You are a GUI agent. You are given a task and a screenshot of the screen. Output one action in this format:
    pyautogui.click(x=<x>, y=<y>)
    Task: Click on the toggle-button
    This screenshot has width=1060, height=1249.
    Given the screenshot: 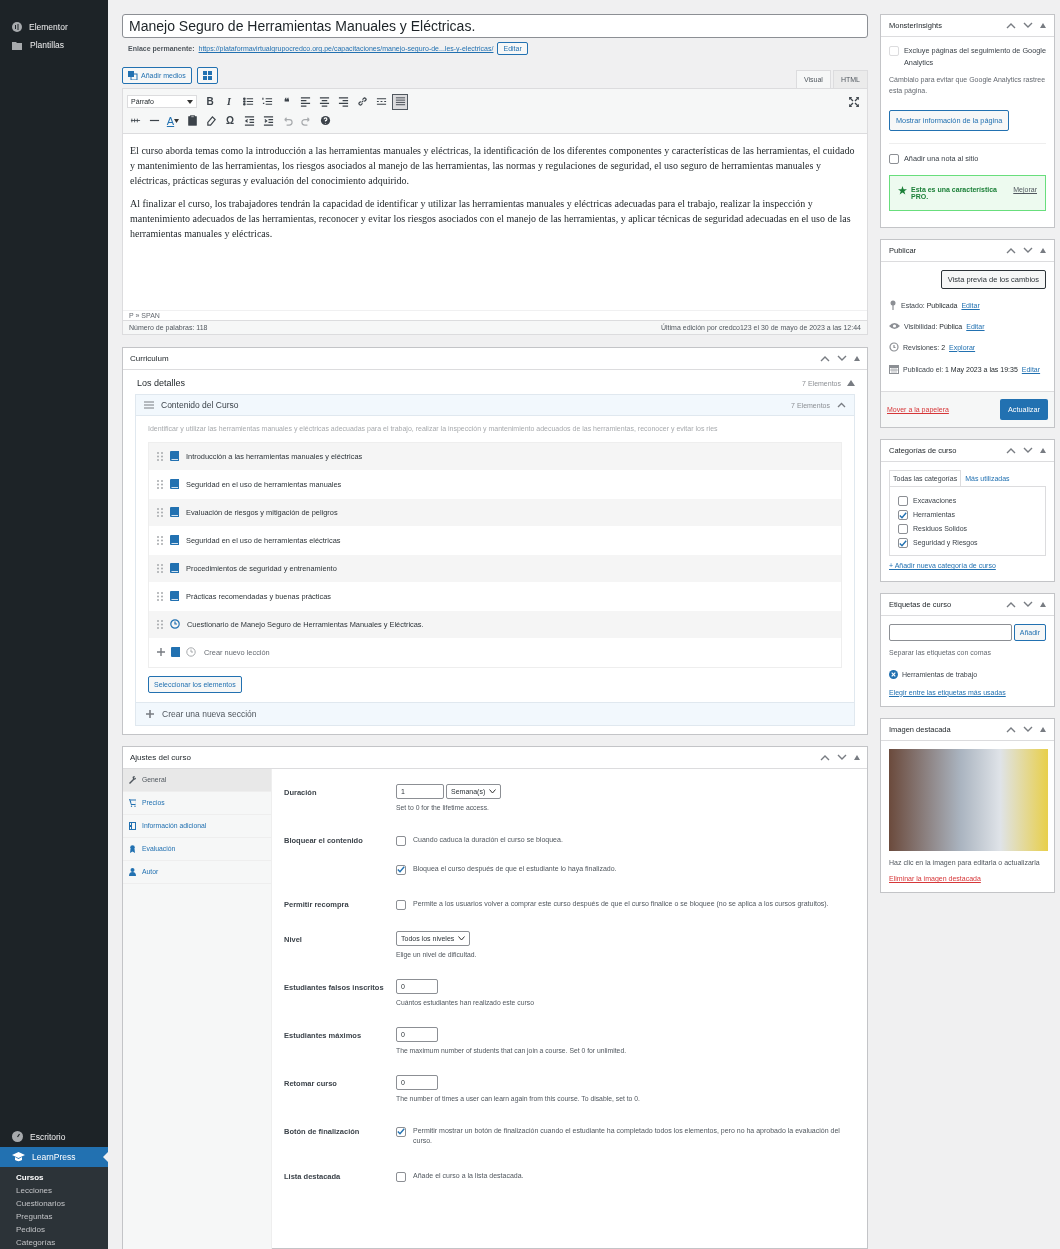 What is the action you would take?
    pyautogui.click(x=400, y=101)
    